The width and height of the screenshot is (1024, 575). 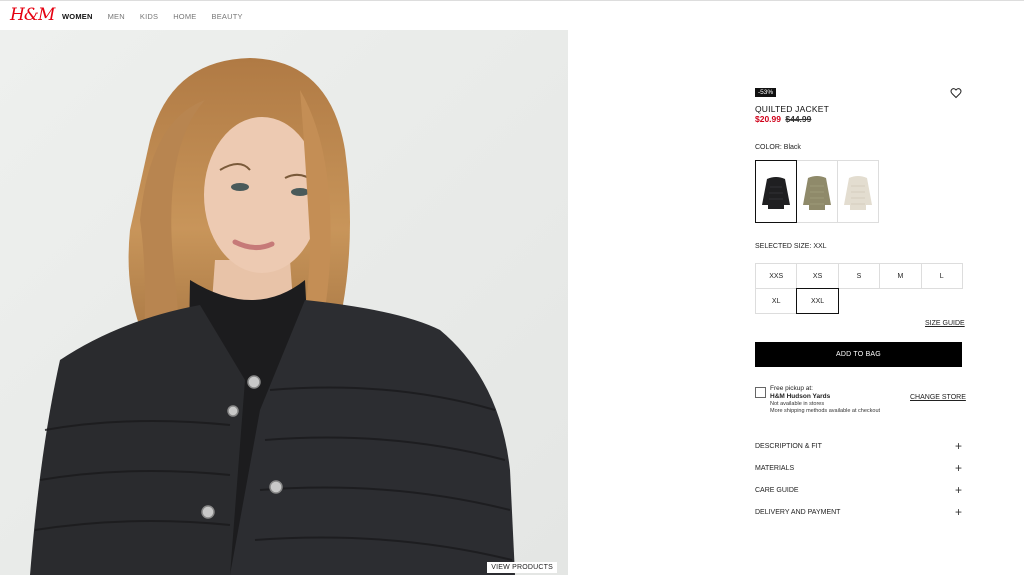 I want to click on size-selector: XXS XS S M L XL XXL, so click(x=859, y=288).